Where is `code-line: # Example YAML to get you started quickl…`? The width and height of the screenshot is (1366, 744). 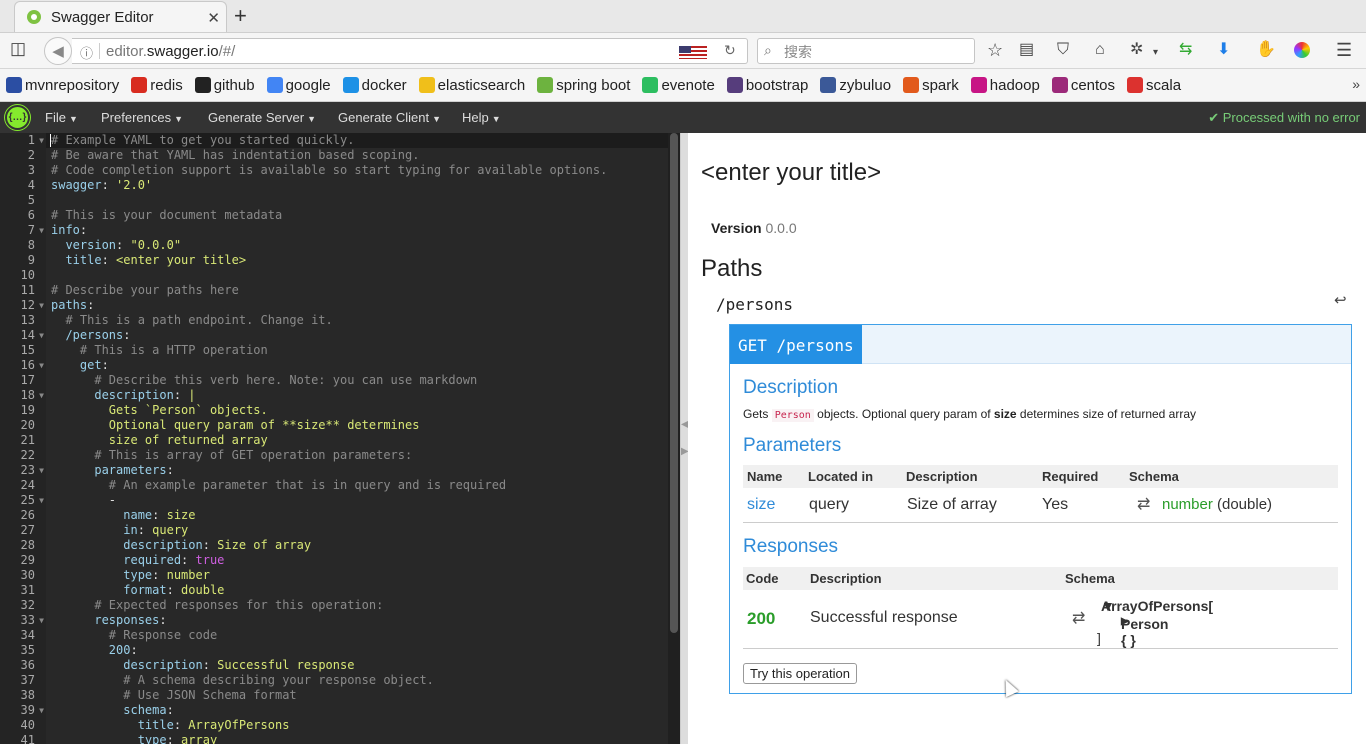 code-line: # Example YAML to get you started quickl… is located at coordinates (329, 140).